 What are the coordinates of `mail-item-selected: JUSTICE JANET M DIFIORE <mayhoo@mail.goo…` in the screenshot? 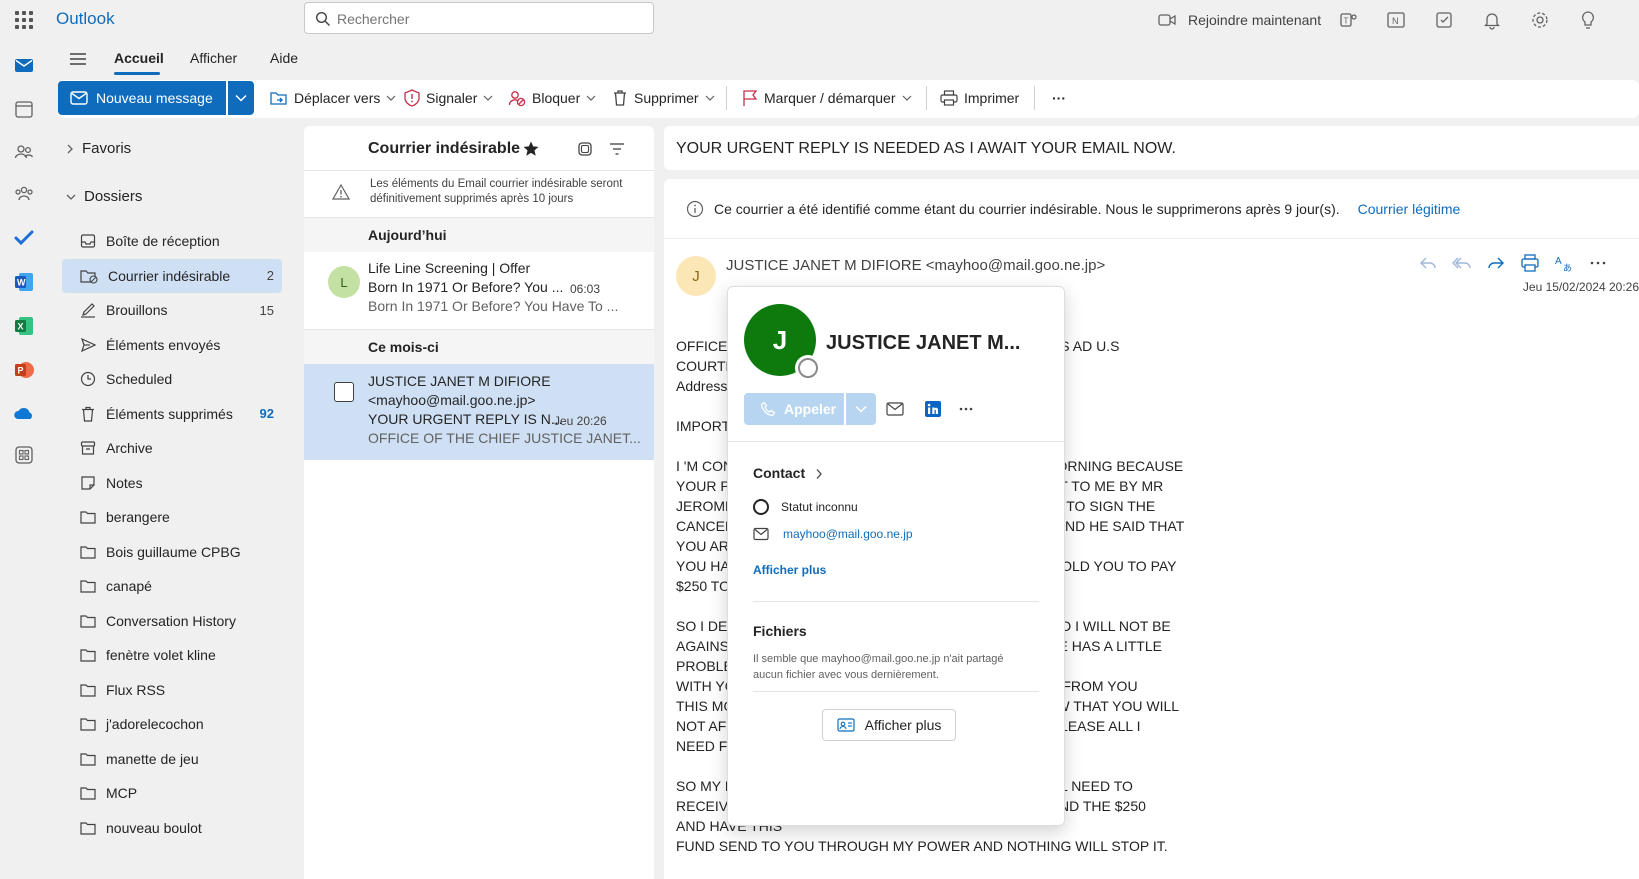 It's located at (479, 412).